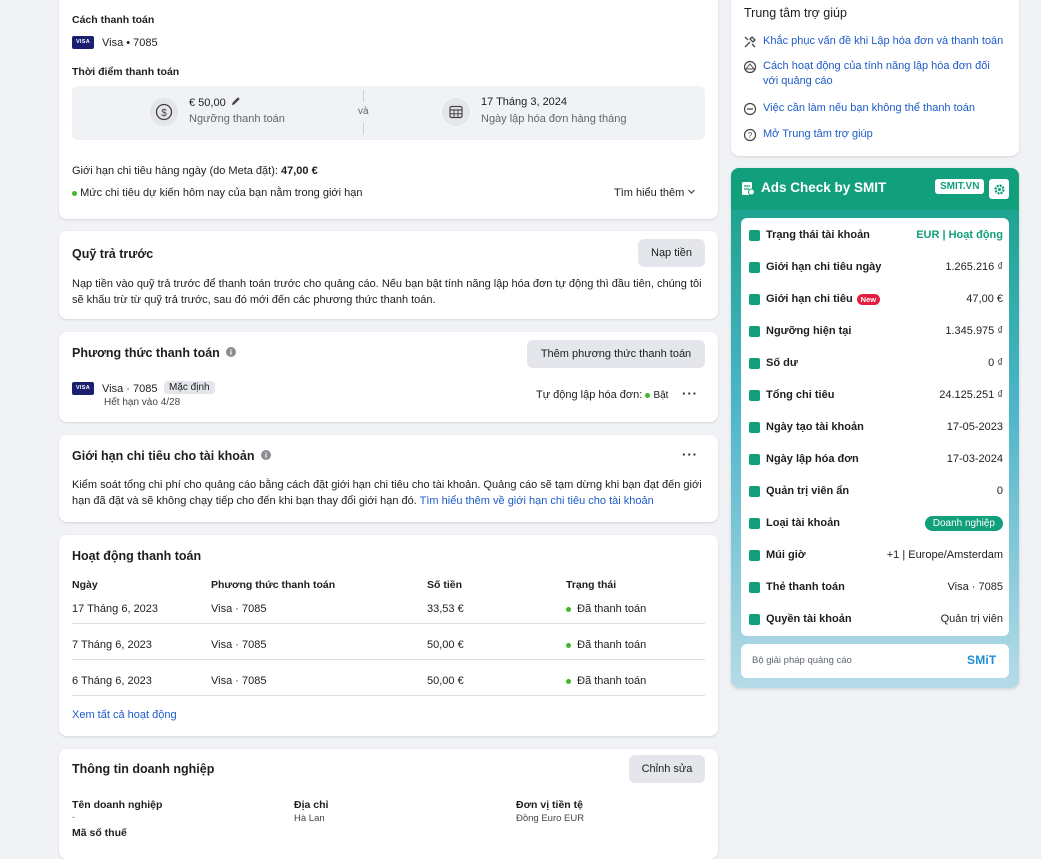 Image resolution: width=1041 pixels, height=859 pixels. I want to click on smit-row-card: Thẻ thanh toán Visa · 7085, so click(876, 587).